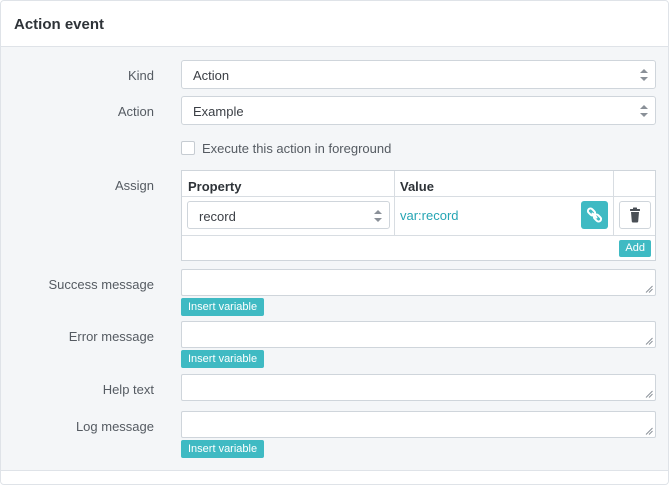 The width and height of the screenshot is (670, 485). I want to click on help-text-label: Help text, so click(128, 389).